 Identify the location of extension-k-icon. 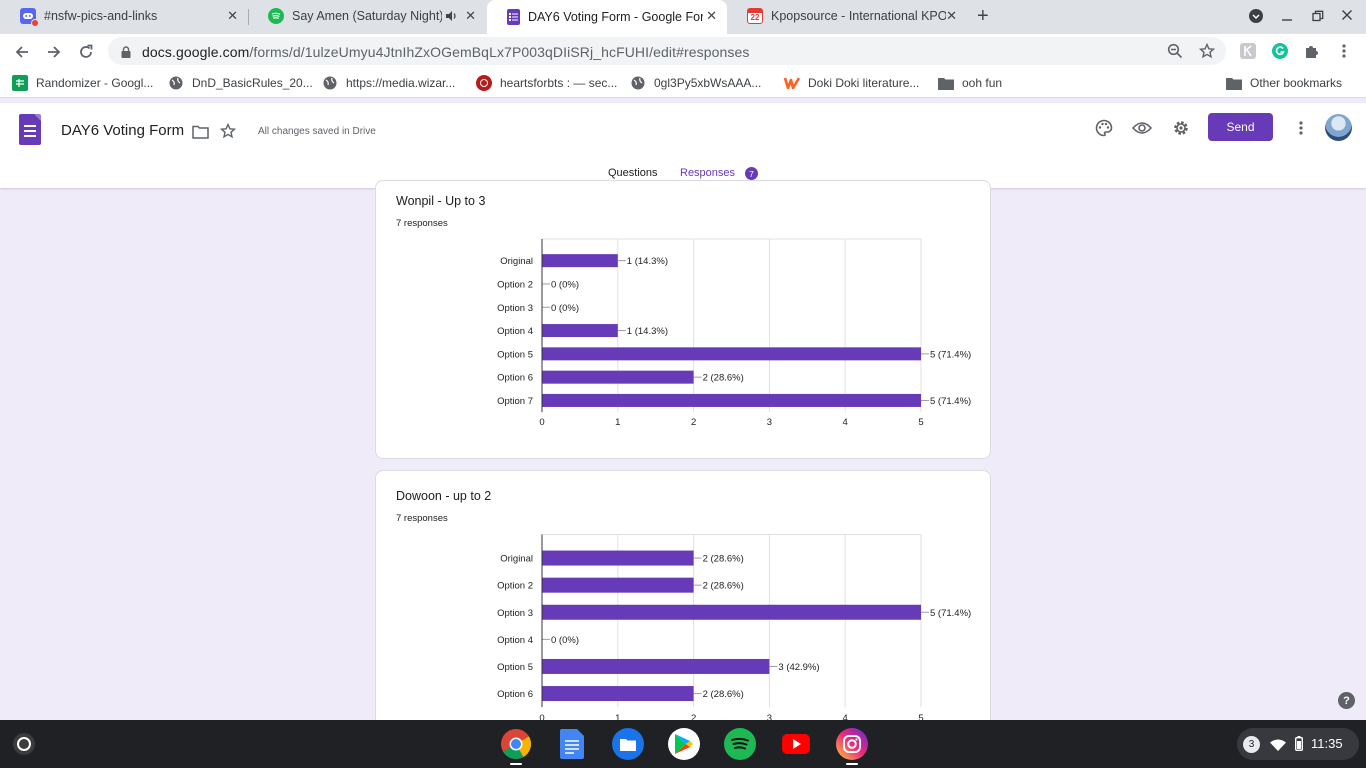
(1248, 51).